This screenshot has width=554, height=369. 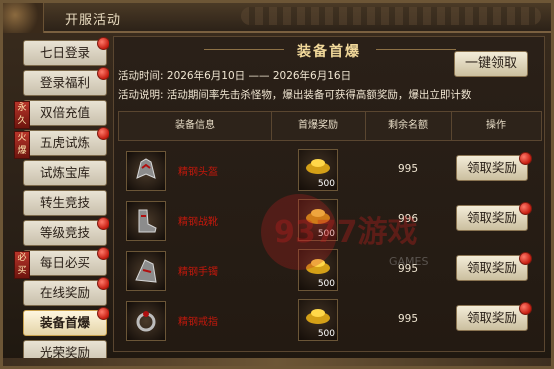 I want to click on sidebar-item-label: 在线奖励, so click(x=64, y=292).